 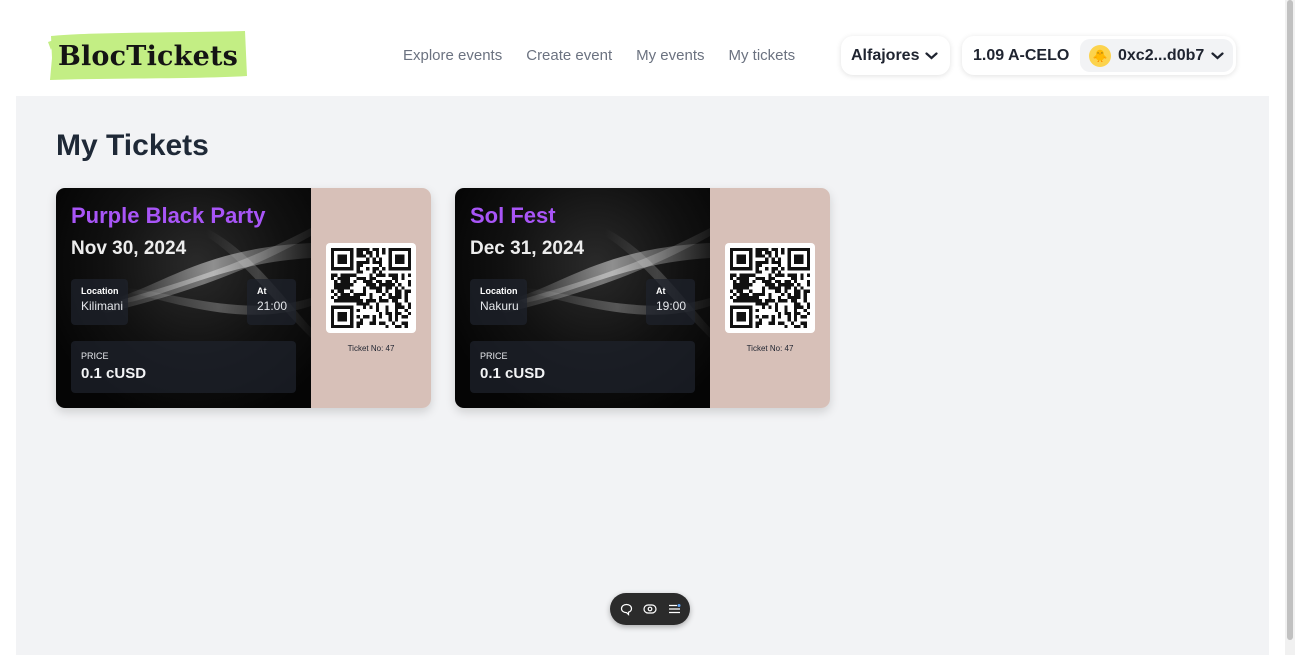 I want to click on network-label: Alfajores, so click(x=885, y=55).